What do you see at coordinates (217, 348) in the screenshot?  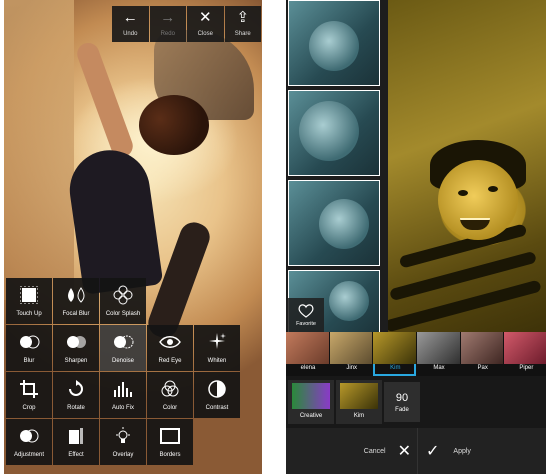 I see `tool-whiten: Whiten` at bounding box center [217, 348].